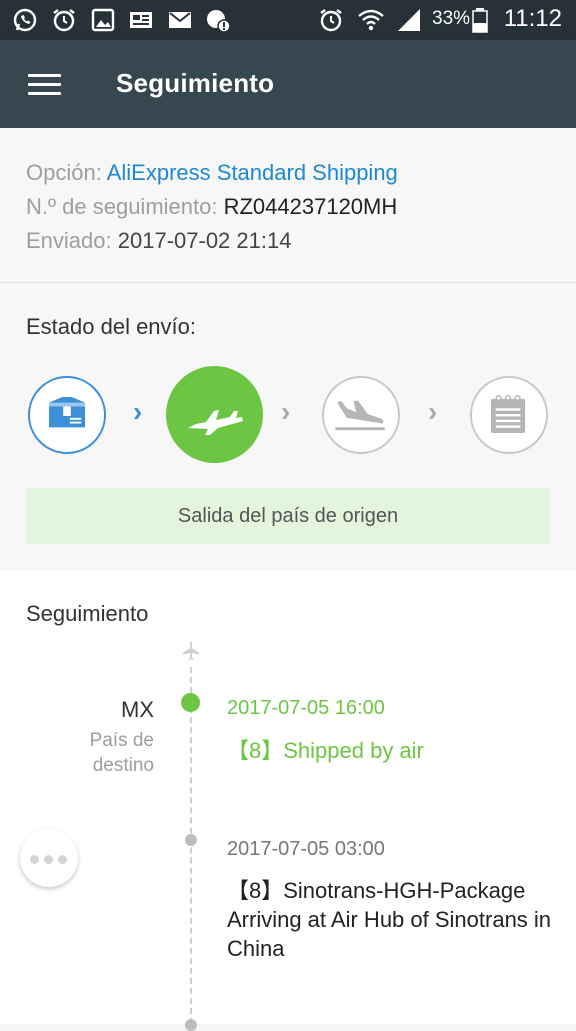 Image resolution: width=576 pixels, height=1031 pixels. Describe the element at coordinates (306, 849) in the screenshot. I see `event-date: 2017-07-05 03:00` at that location.